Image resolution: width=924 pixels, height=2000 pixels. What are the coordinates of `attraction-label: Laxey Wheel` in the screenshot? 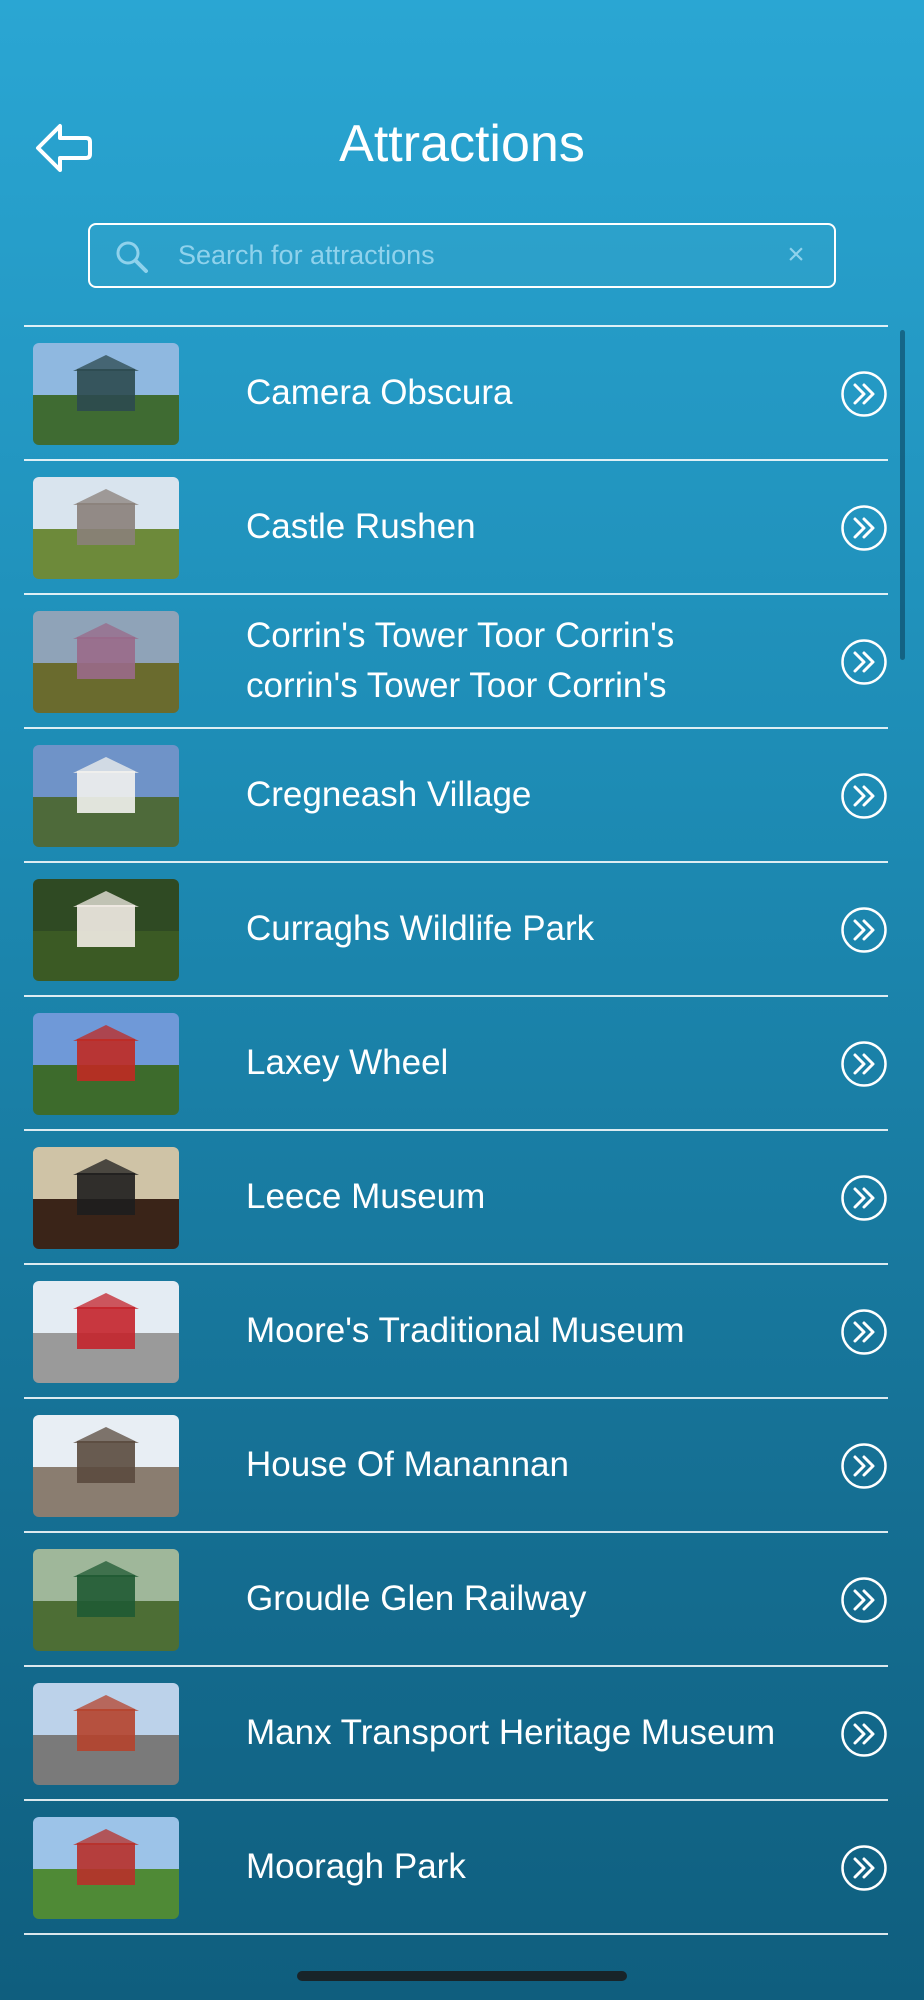 It's located at (347, 1062).